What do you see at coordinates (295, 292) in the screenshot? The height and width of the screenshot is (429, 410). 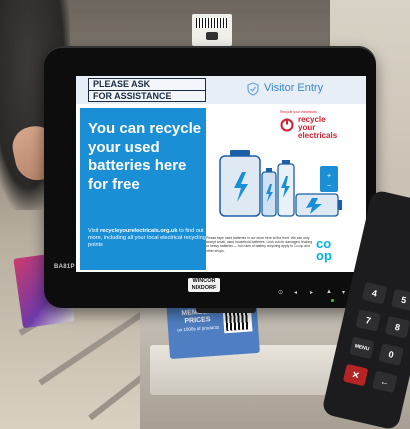 I see `left-arrow-icon: ◂` at bounding box center [295, 292].